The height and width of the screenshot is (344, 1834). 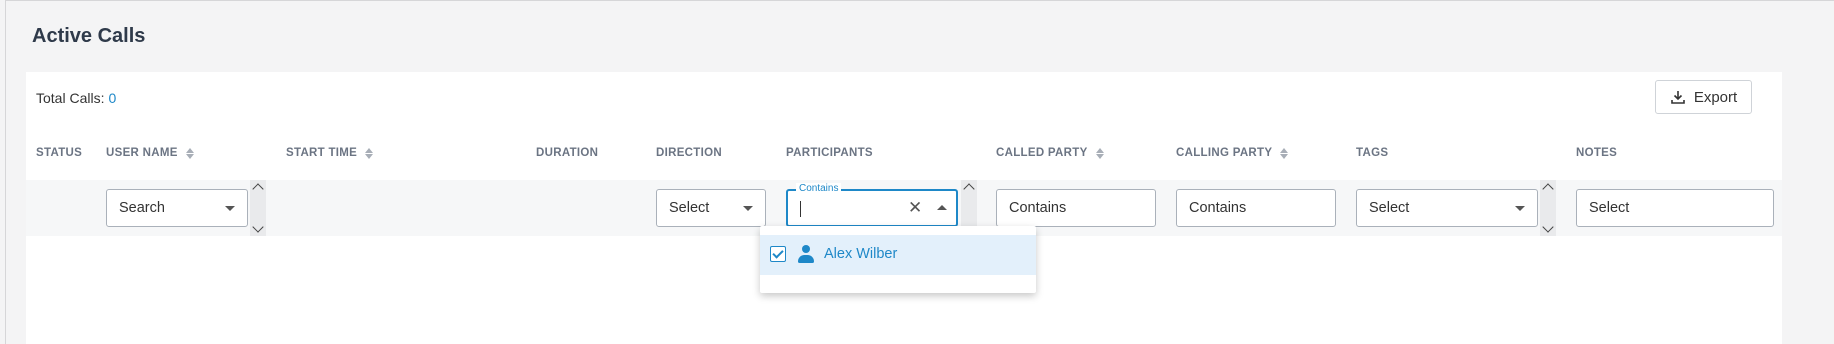 I want to click on direction-filter: Select, so click(x=711, y=208).